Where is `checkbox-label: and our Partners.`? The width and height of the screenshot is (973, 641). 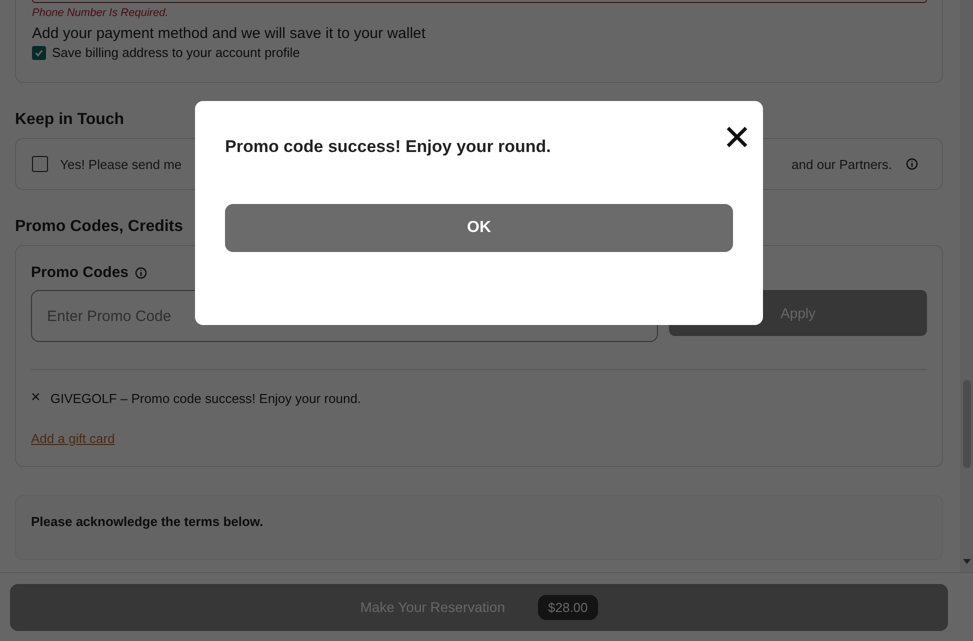
checkbox-label: and our Partners. is located at coordinates (842, 164).